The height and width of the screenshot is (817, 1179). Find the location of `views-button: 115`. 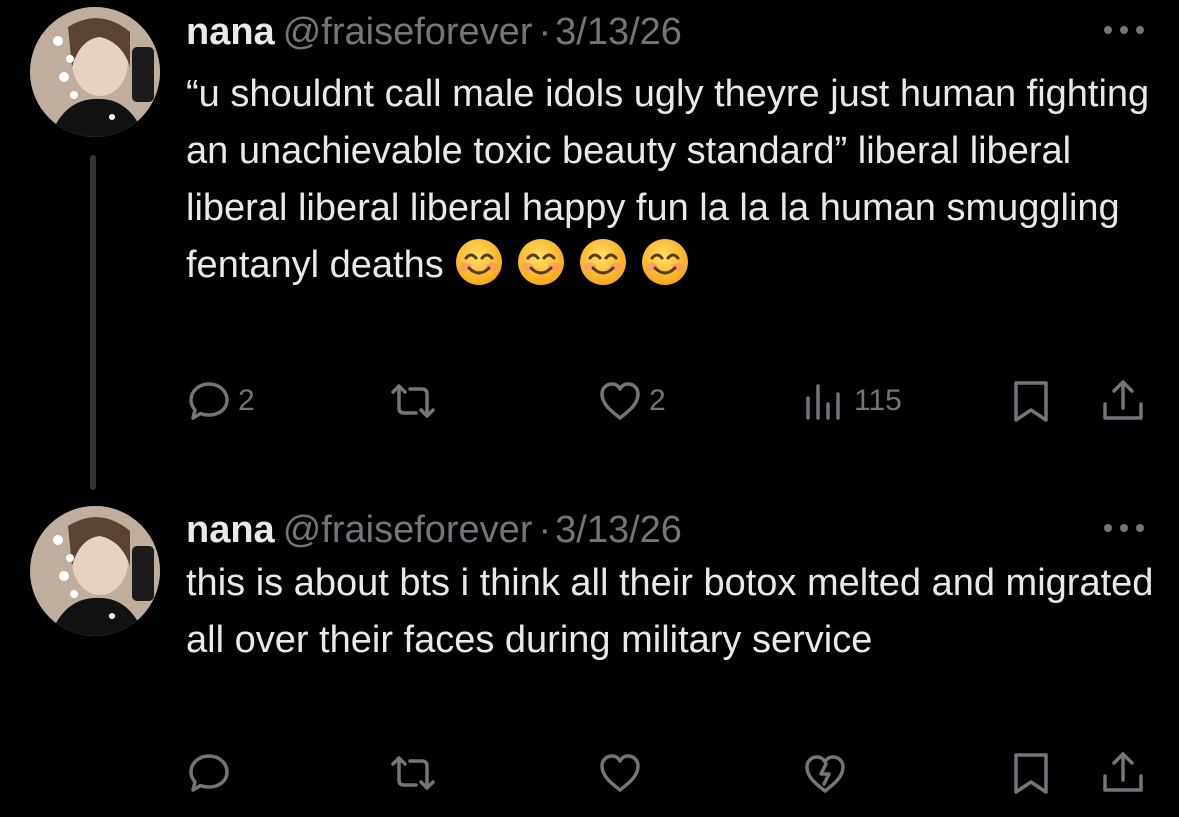

views-button: 115 is located at coordinates (852, 401).